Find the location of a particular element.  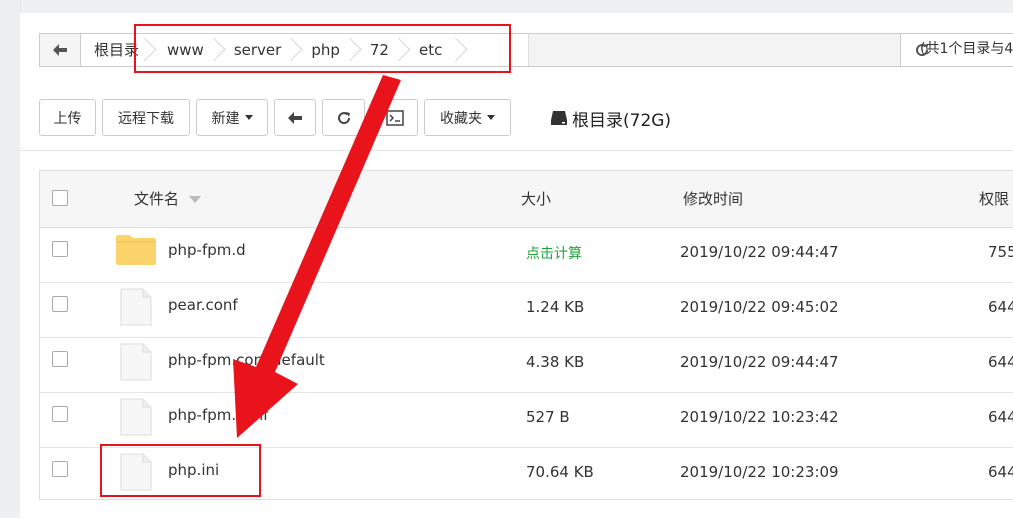

sort-caret-icon is located at coordinates (194, 199).